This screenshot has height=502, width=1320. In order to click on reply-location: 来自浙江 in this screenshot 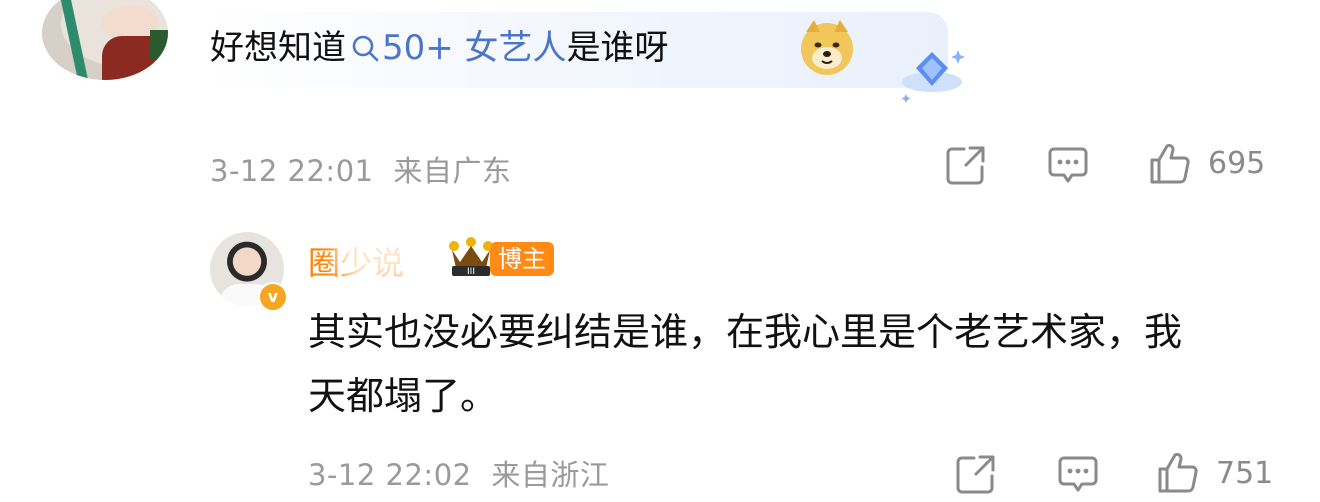, I will do `click(550, 475)`.